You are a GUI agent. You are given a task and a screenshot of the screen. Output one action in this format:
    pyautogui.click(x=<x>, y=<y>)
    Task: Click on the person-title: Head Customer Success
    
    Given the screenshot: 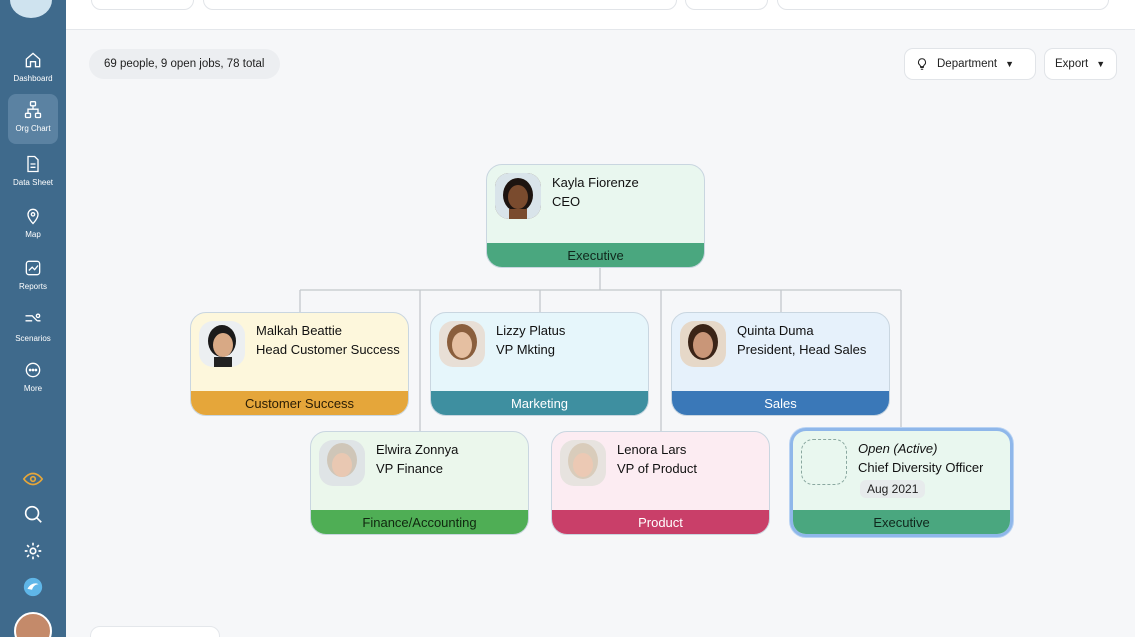 What is the action you would take?
    pyautogui.click(x=328, y=349)
    